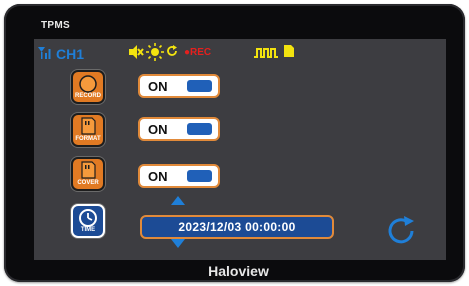 This screenshot has height=286, width=469. What do you see at coordinates (266, 53) in the screenshot?
I see `pulse-icon` at bounding box center [266, 53].